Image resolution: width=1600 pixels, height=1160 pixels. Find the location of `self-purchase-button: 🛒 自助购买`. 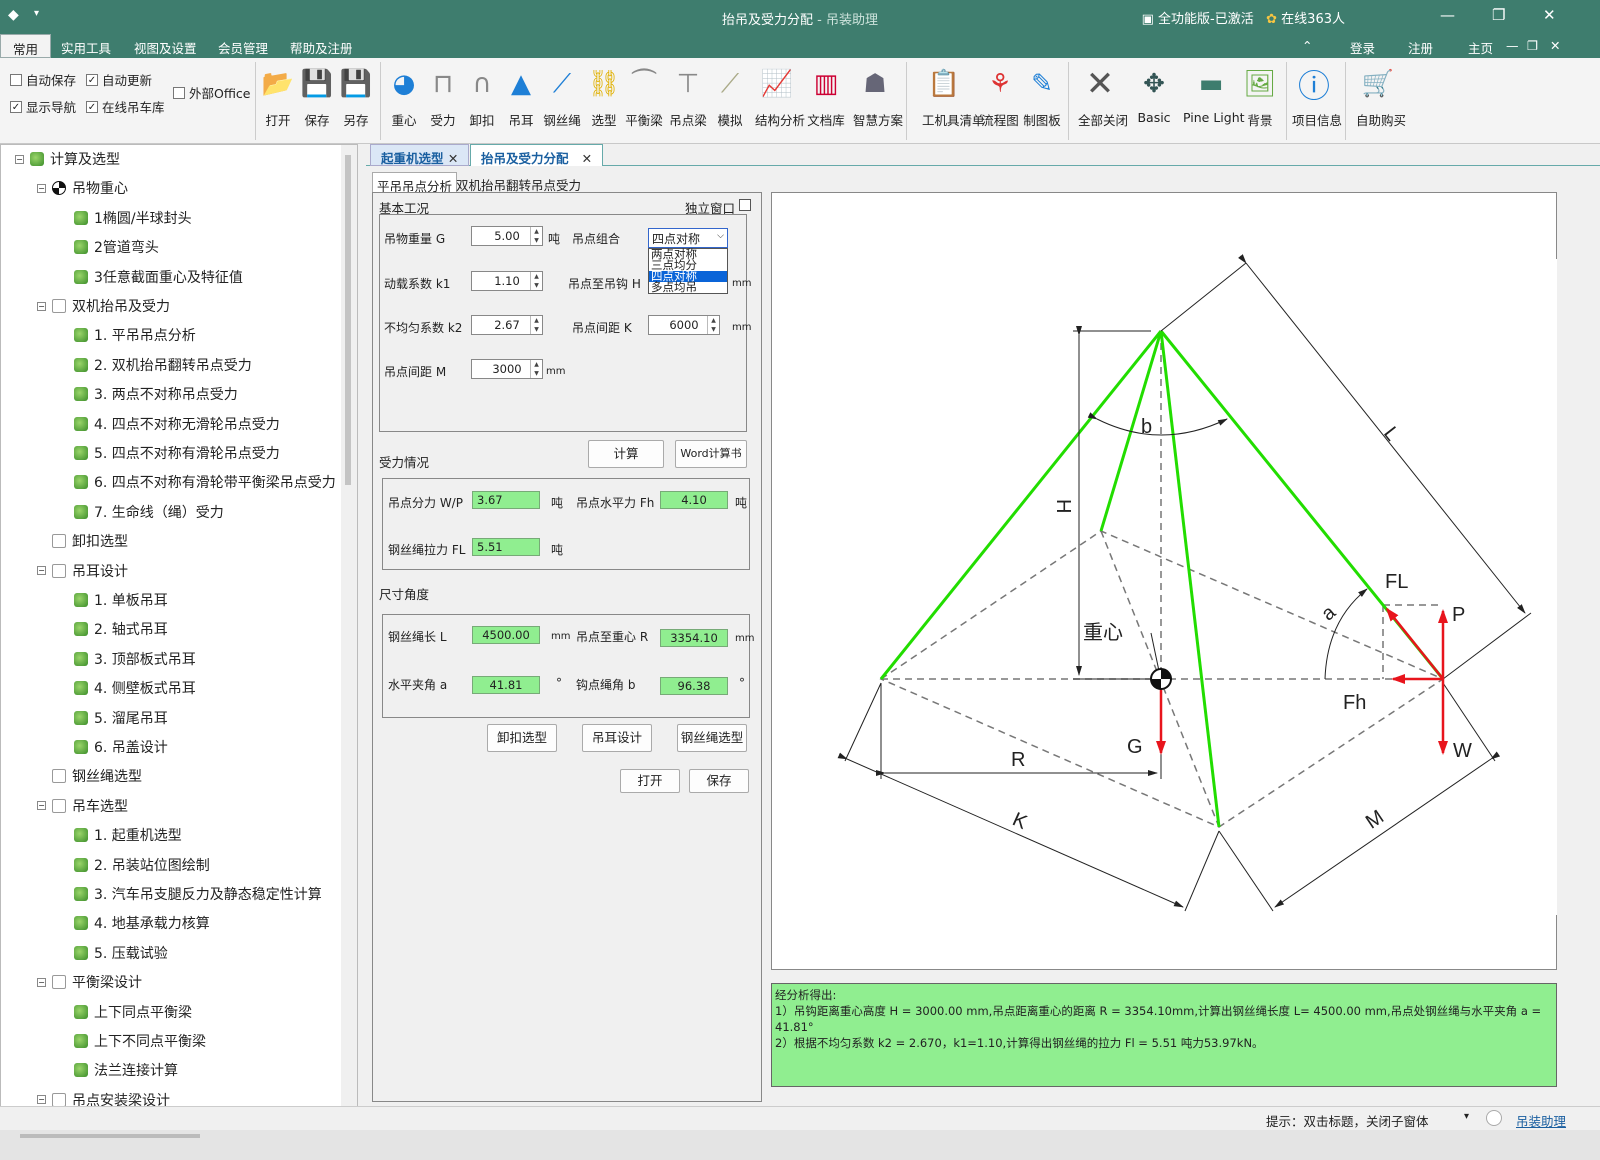

self-purchase-button: 🛒 自助购买 is located at coordinates (1381, 97).